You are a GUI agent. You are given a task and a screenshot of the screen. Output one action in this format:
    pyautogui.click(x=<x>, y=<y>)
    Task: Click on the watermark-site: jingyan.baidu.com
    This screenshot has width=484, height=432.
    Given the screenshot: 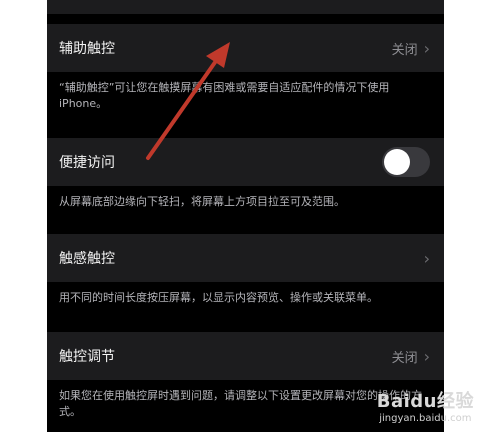 What is the action you would take?
    pyautogui.click(x=425, y=418)
    